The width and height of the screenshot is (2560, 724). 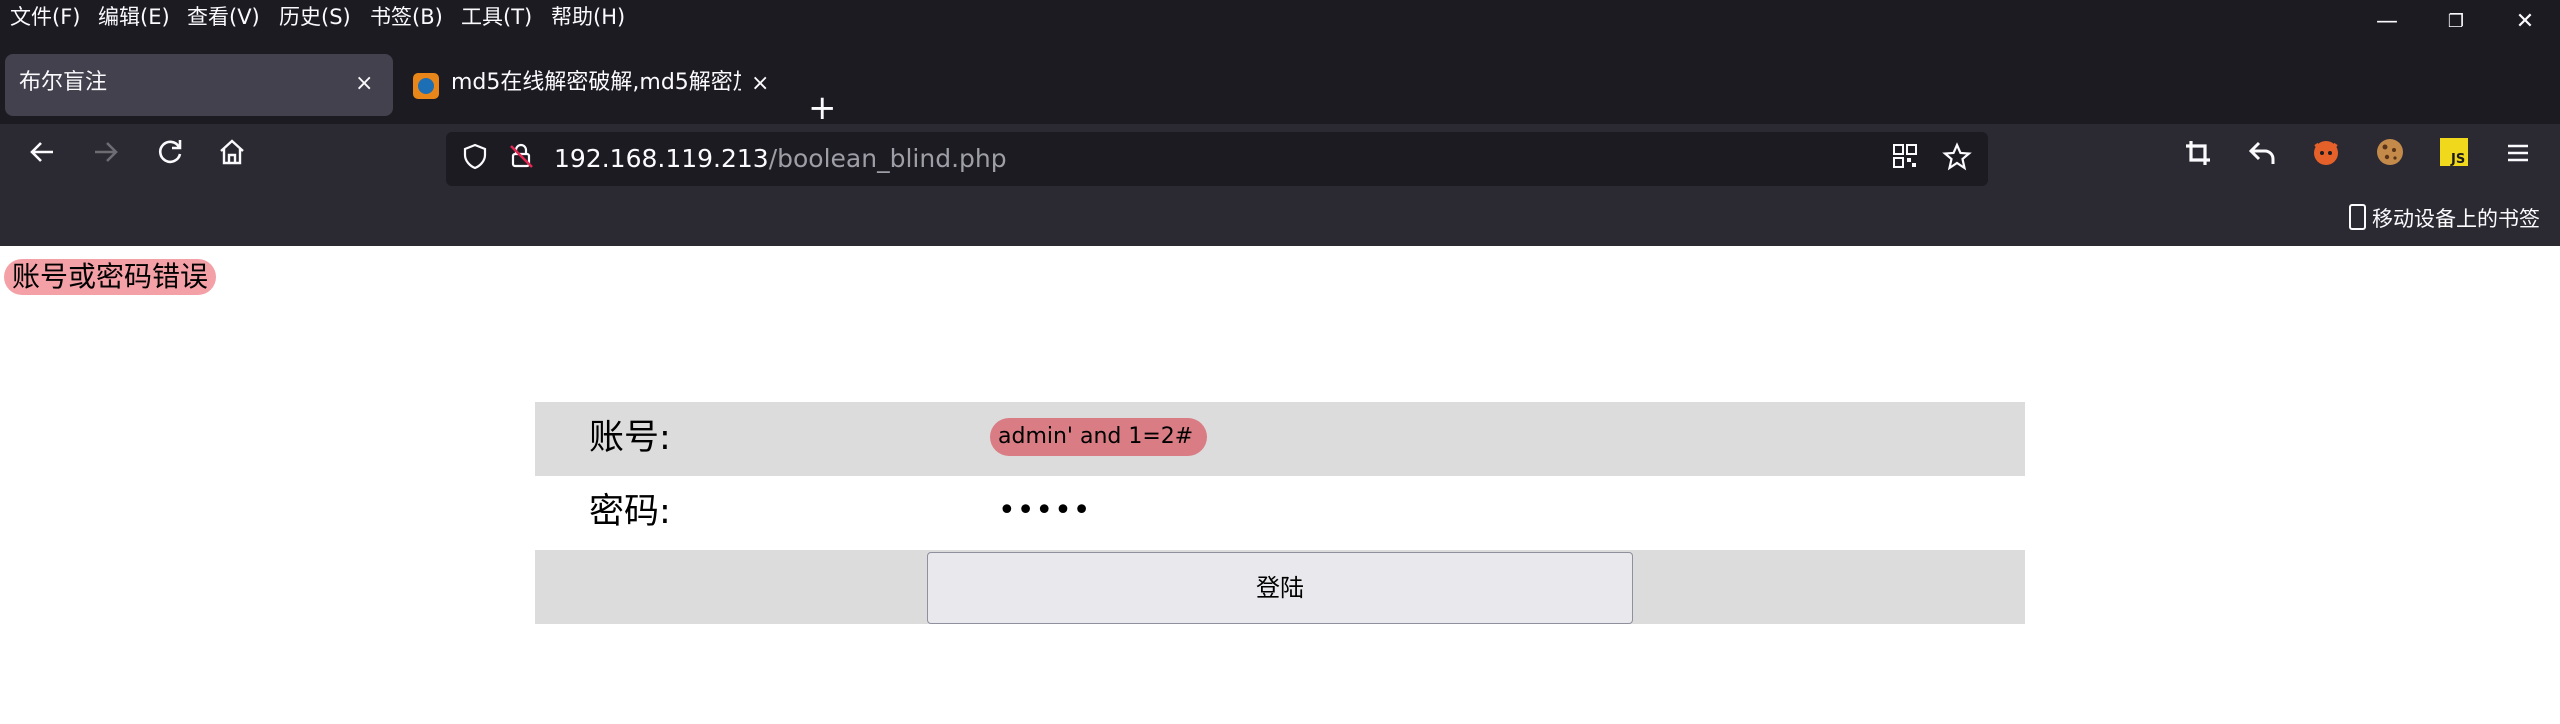 I want to click on new-tab-button: +, so click(x=822, y=108).